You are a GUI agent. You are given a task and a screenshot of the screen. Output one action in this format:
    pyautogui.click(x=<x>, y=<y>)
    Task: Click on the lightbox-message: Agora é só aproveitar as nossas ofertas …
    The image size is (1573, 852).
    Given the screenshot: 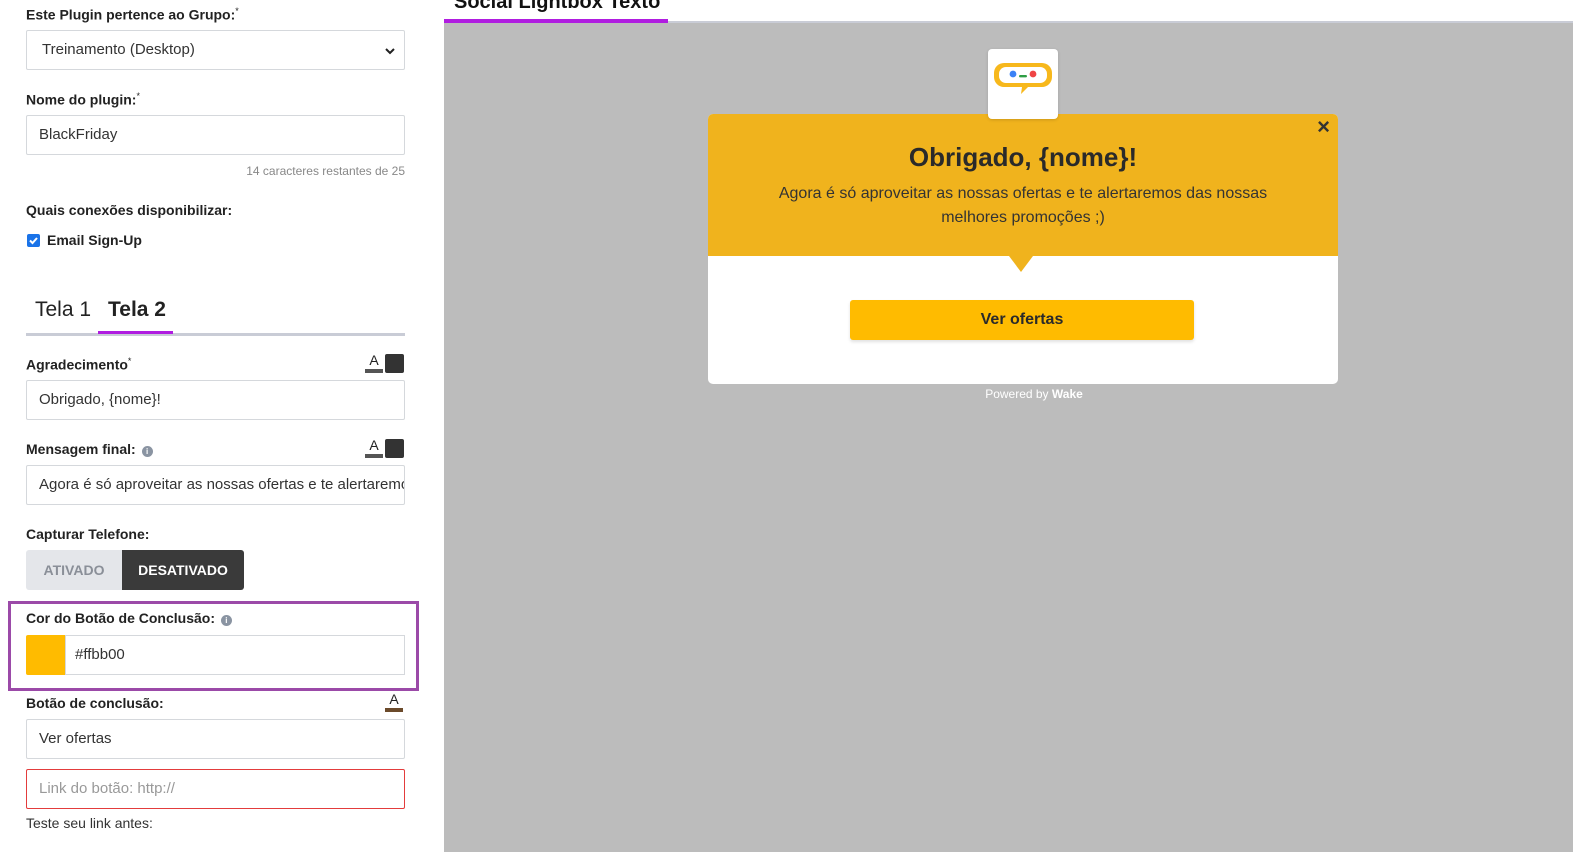 What is the action you would take?
    pyautogui.click(x=1023, y=205)
    